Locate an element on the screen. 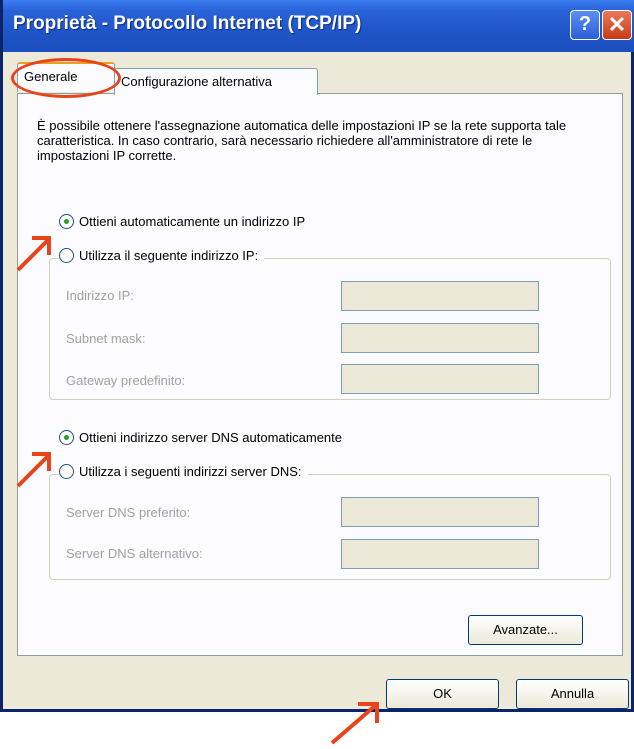  cancel-button: Annulla is located at coordinates (572, 694).